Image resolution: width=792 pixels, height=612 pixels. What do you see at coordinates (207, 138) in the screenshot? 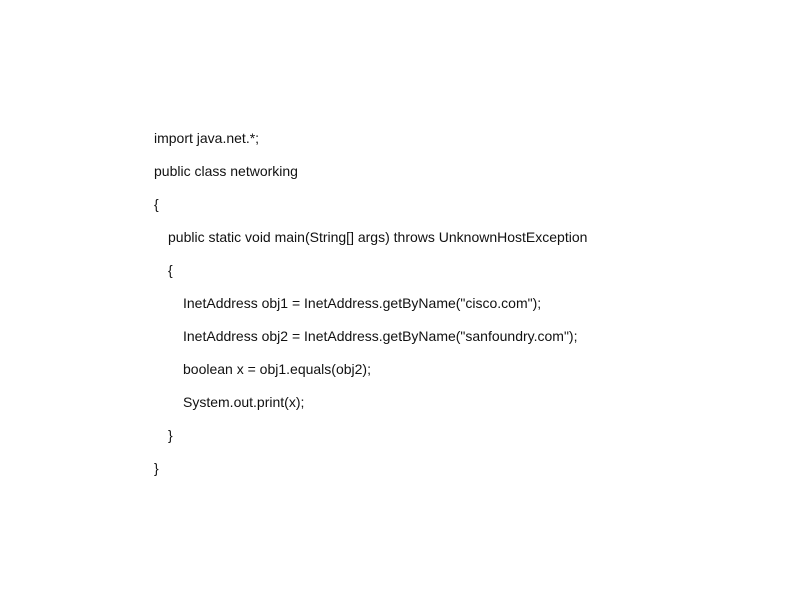
I see `code-line-import: import java.net.*;` at bounding box center [207, 138].